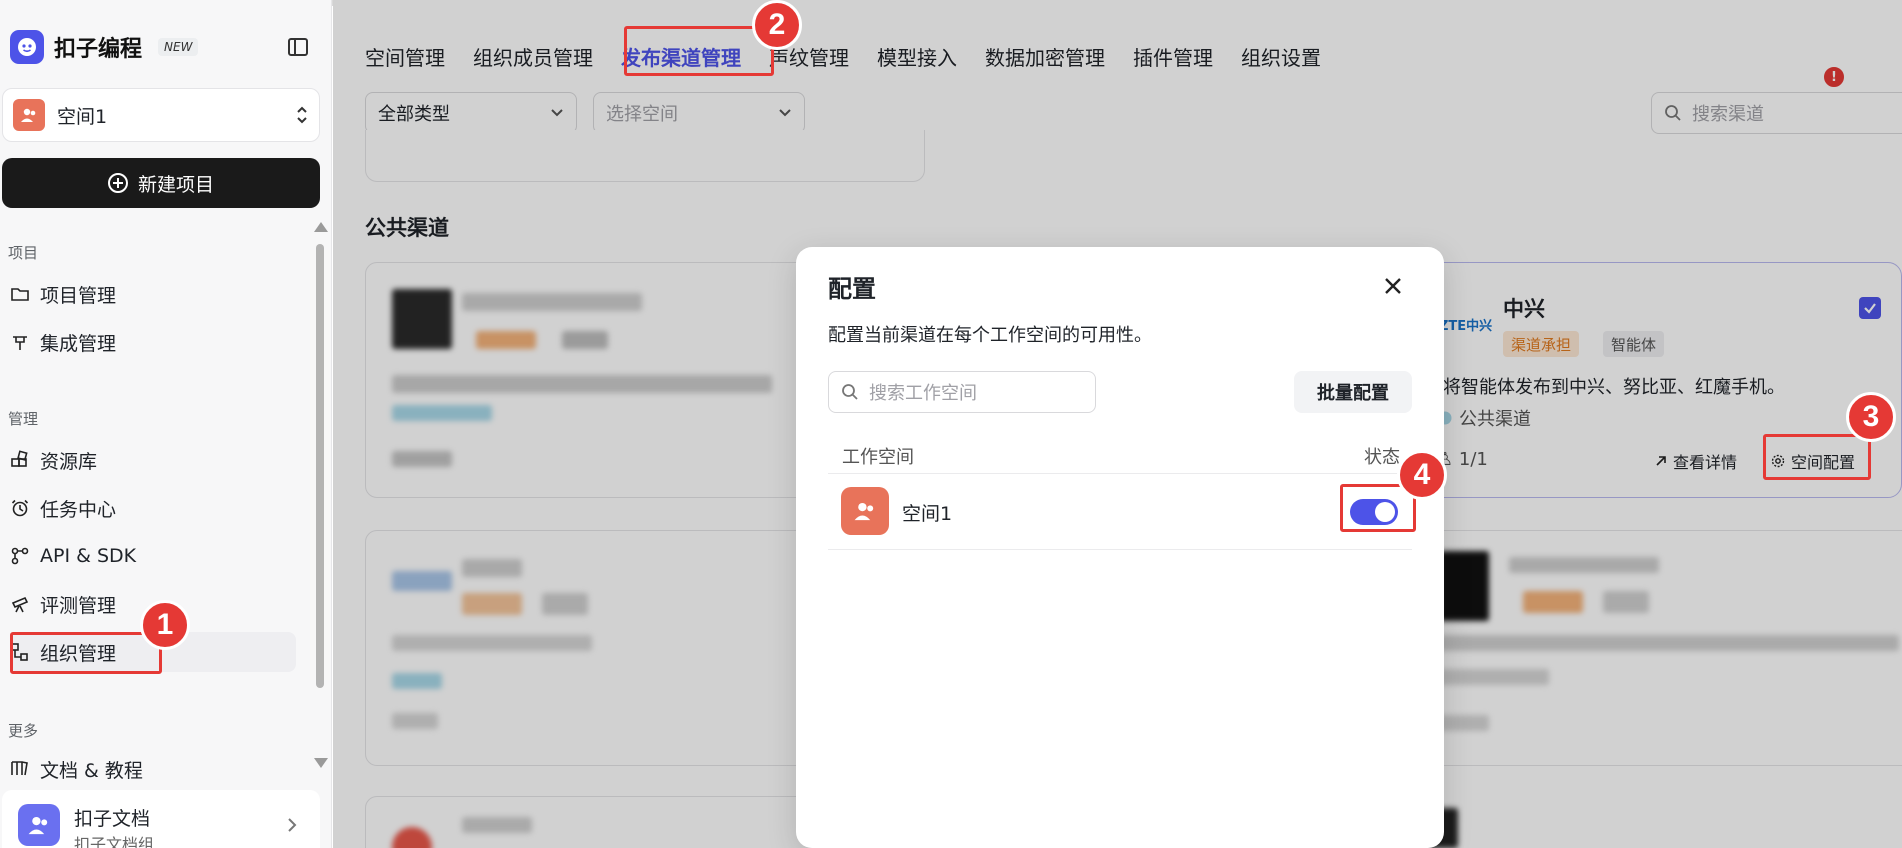 Image resolution: width=1902 pixels, height=848 pixels. What do you see at coordinates (98, 49) in the screenshot?
I see `brand-name: 扣子编程` at bounding box center [98, 49].